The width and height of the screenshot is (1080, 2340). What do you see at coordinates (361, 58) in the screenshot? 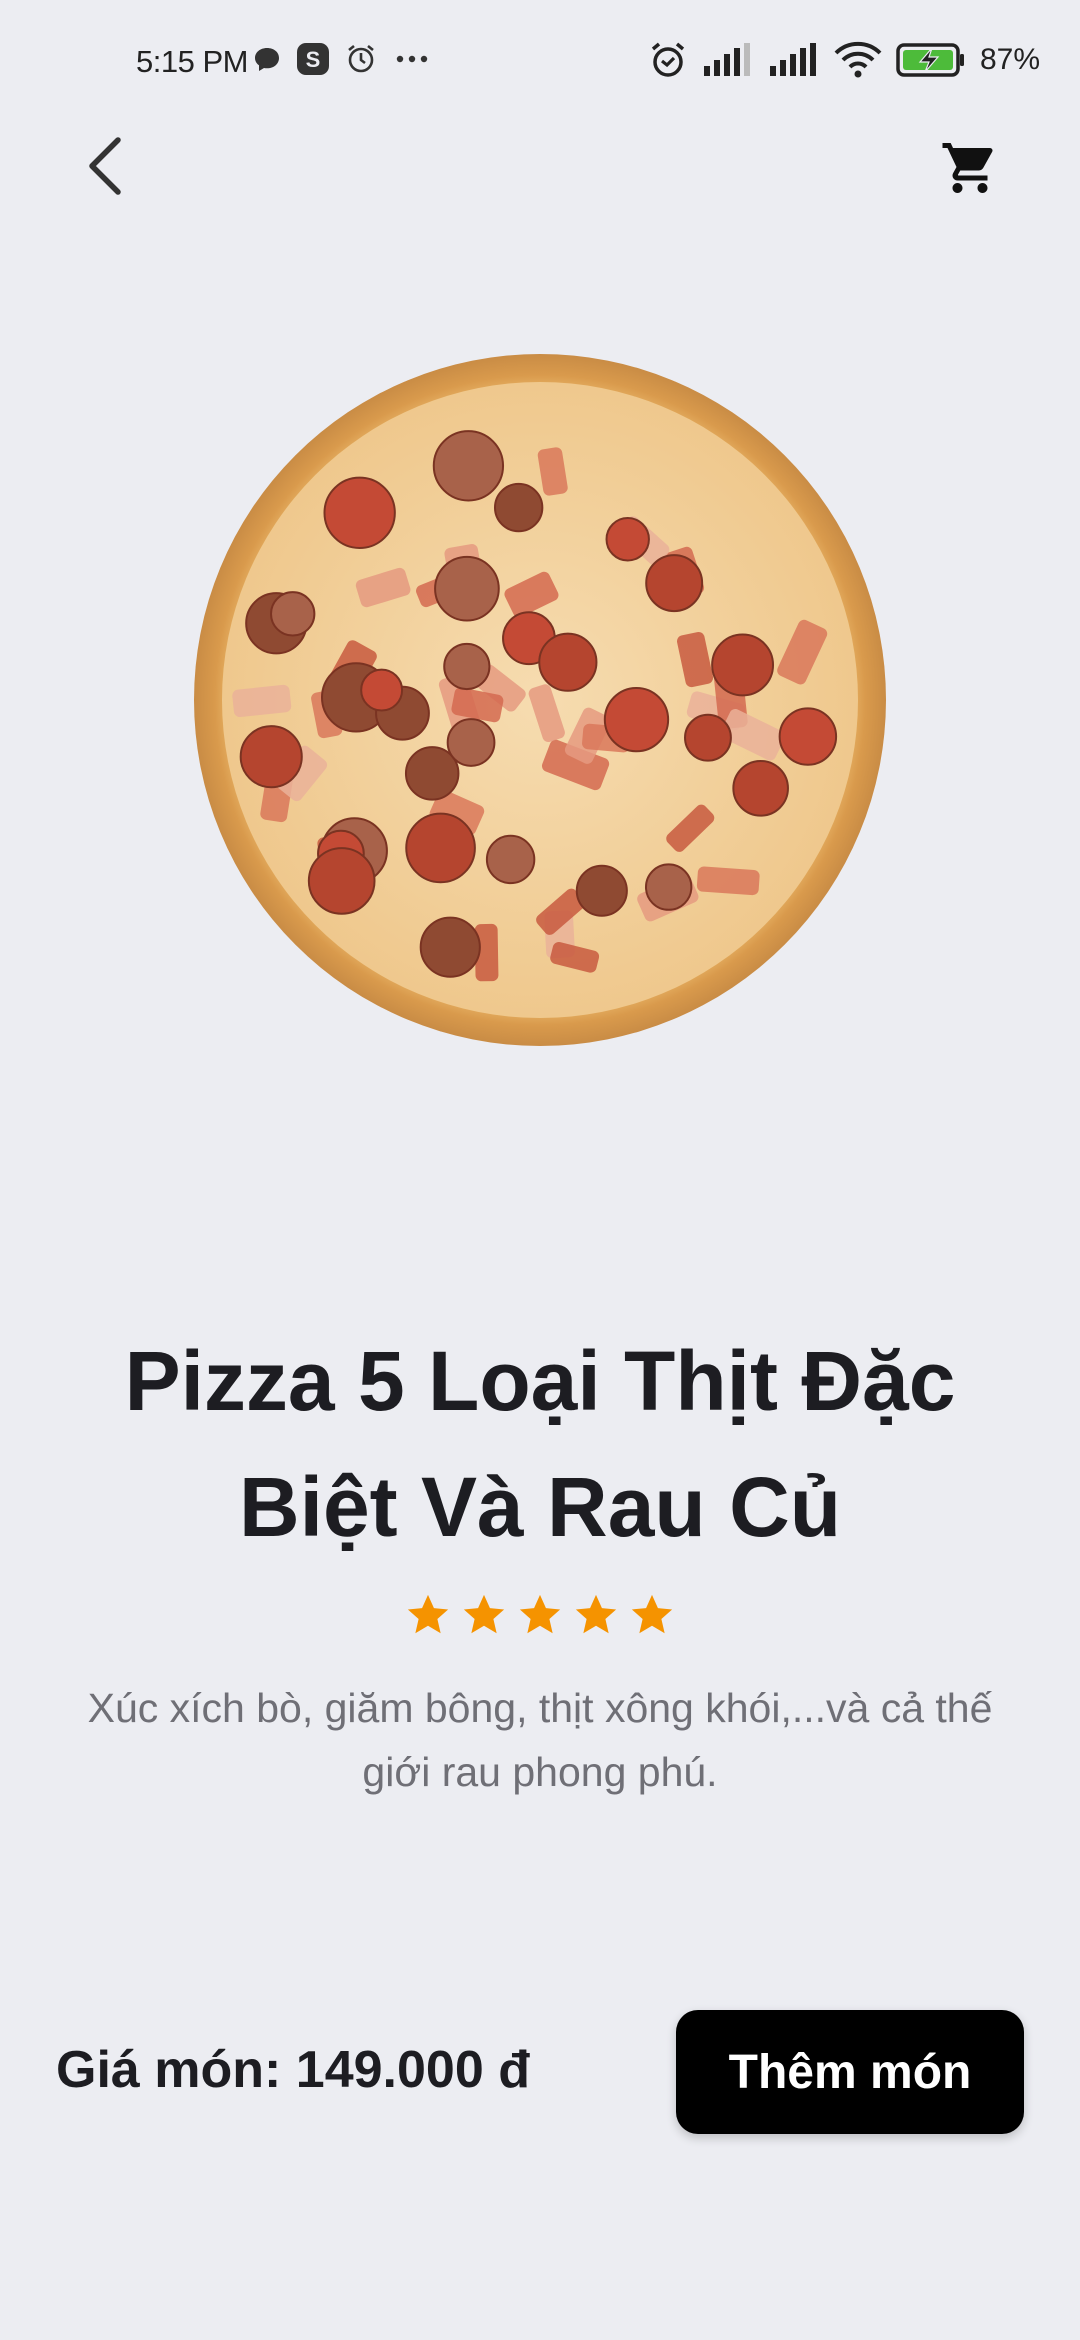
I see `alarm-icon` at bounding box center [361, 58].